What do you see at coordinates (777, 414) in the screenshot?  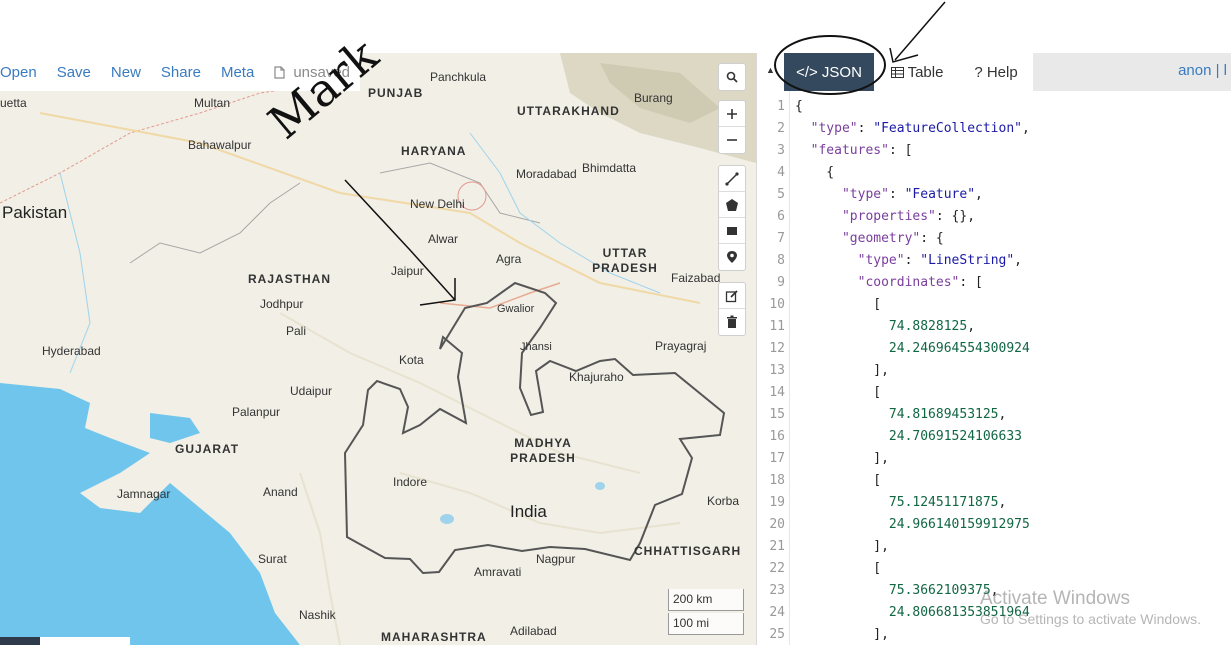 I see `line-number: 15` at bounding box center [777, 414].